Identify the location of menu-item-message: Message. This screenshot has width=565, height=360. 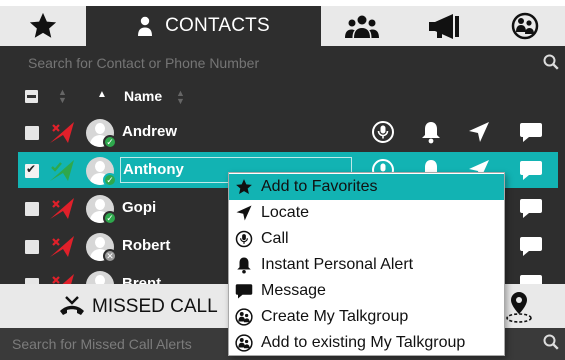
(366, 291).